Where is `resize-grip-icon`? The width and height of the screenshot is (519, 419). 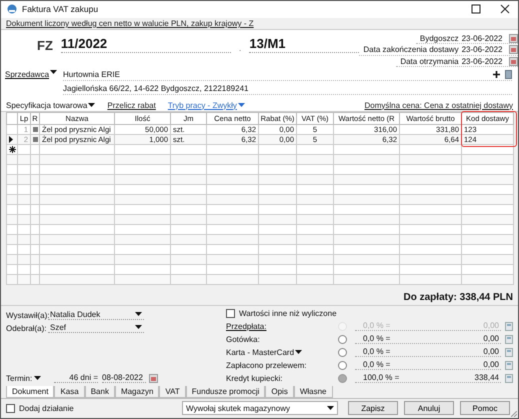 resize-grip-icon is located at coordinates (514, 414).